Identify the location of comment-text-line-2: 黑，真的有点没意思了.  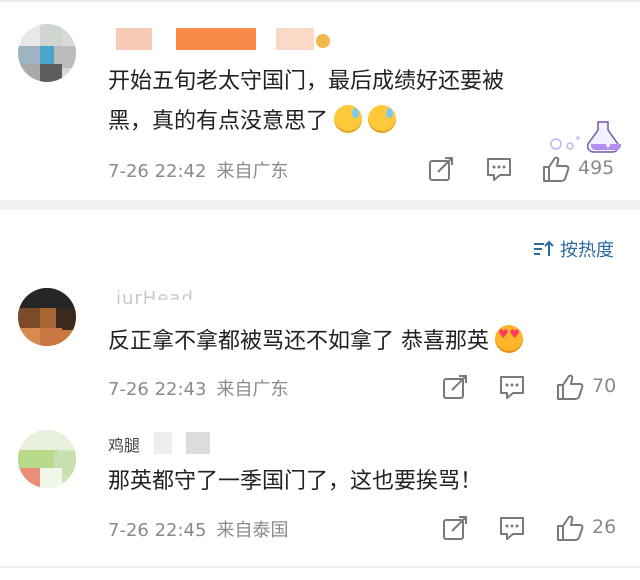
(218, 121).